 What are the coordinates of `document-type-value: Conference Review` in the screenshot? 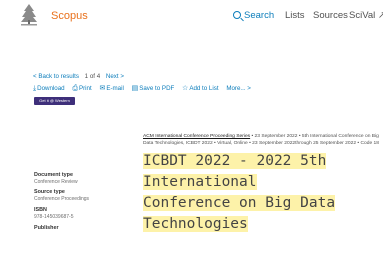 It's located at (56, 182).